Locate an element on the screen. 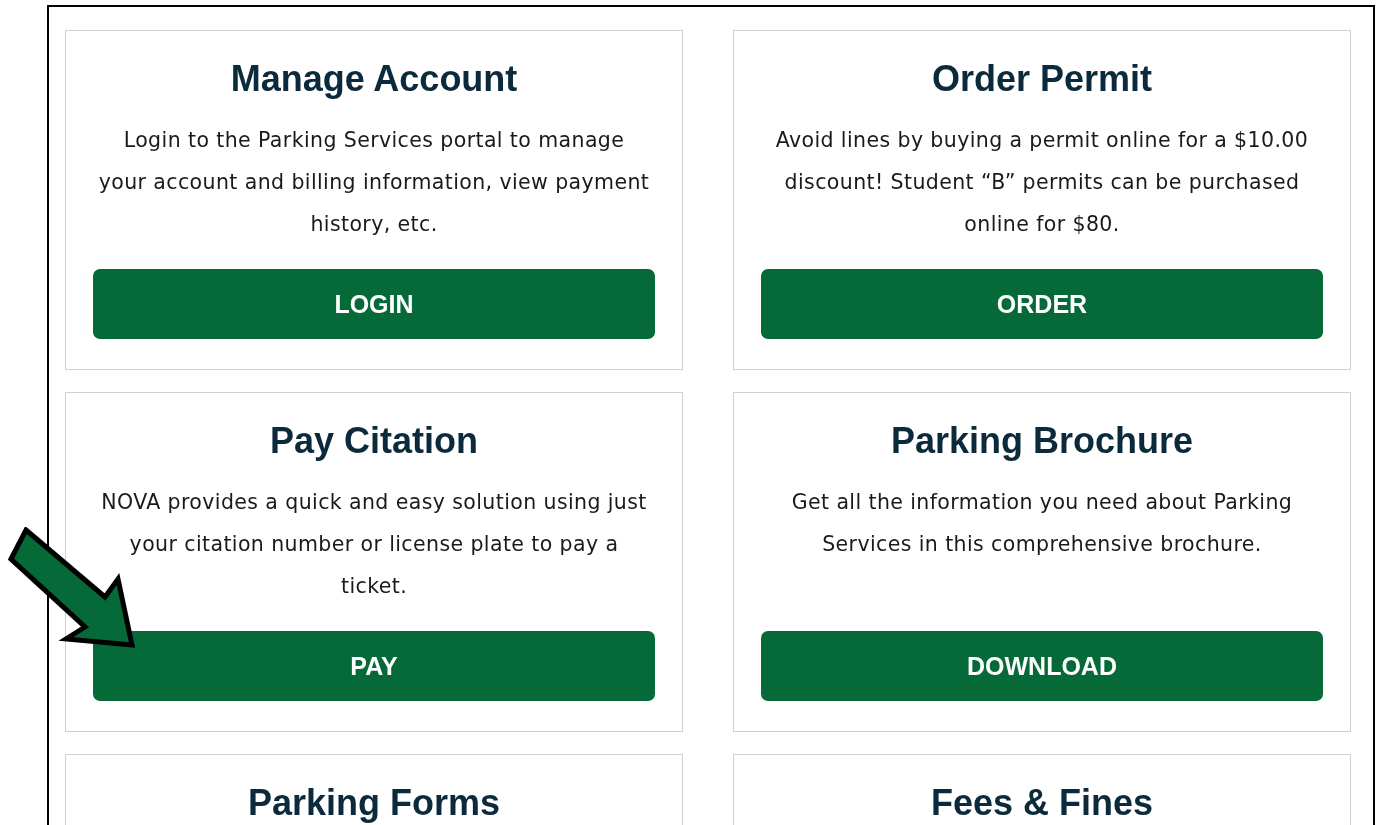 This screenshot has height=825, width=1377. card-title: Parking Brochure is located at coordinates (1042, 441).